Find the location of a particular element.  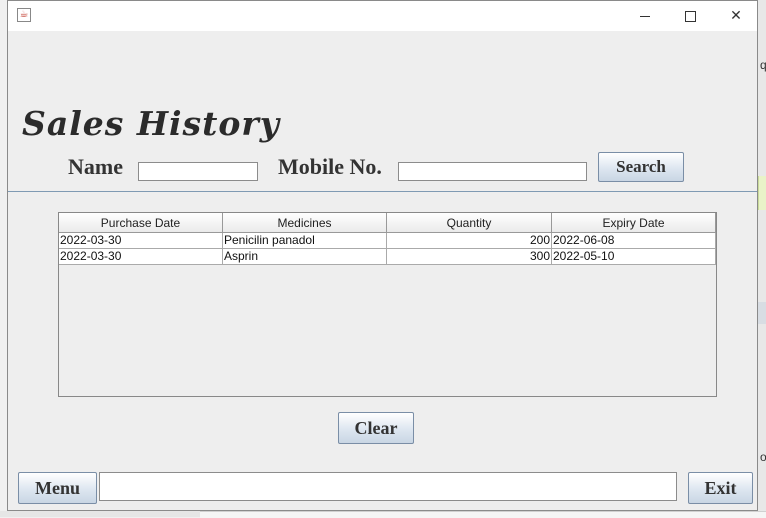

name-input is located at coordinates (198, 171).